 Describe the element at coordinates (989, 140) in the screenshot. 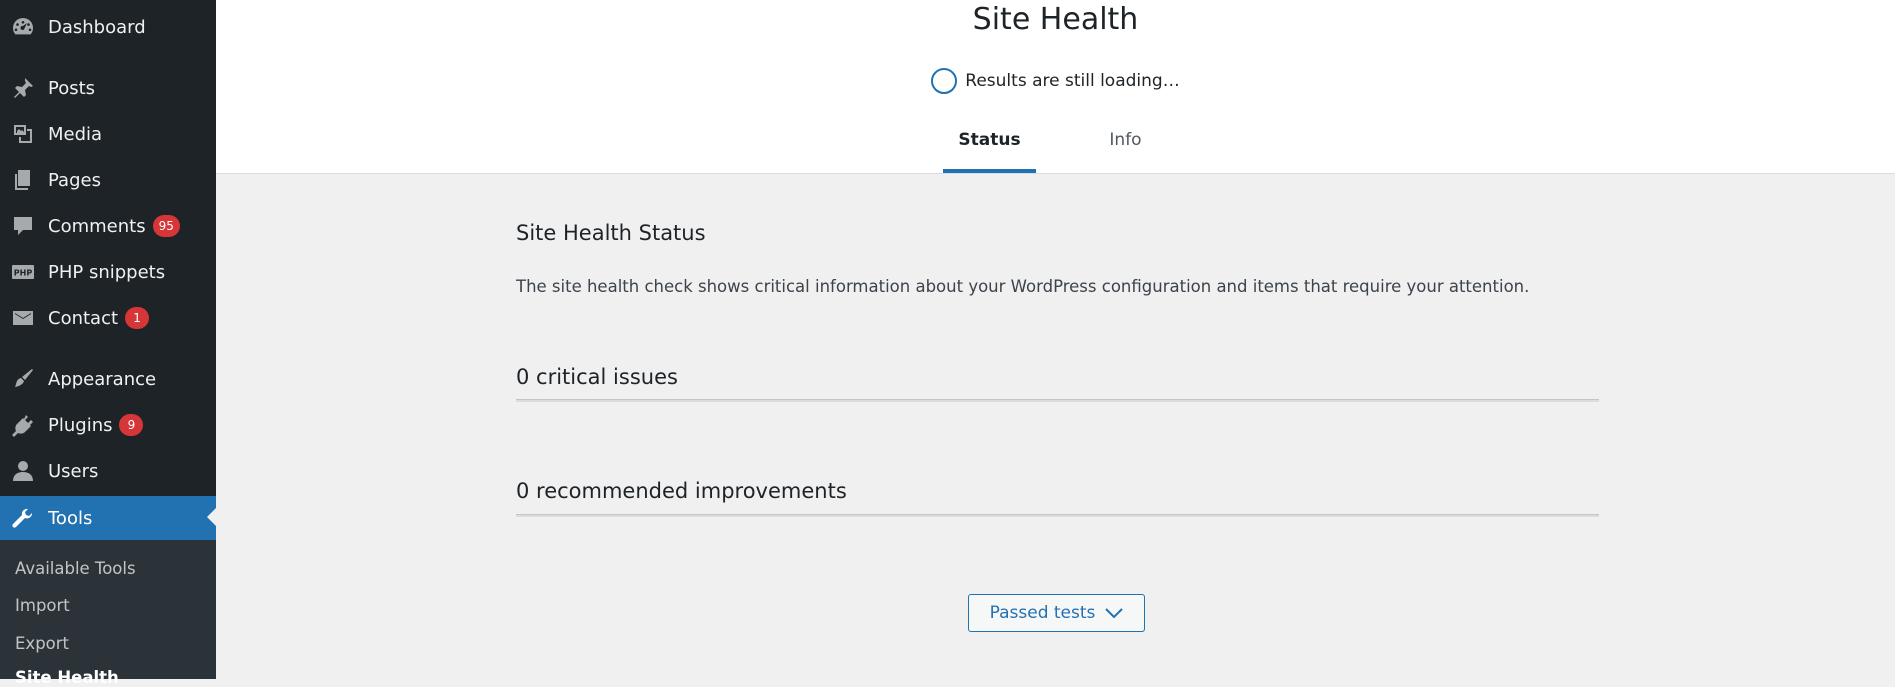

I see `tab-label: Status` at that location.